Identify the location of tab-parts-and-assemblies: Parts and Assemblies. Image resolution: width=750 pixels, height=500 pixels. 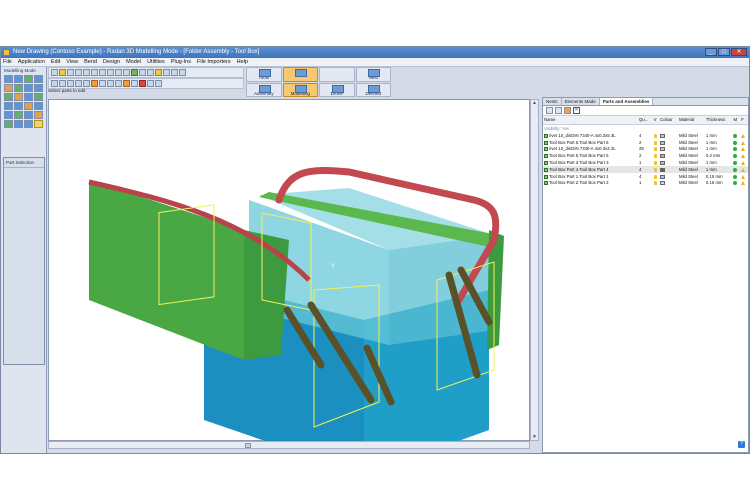
(626, 101).